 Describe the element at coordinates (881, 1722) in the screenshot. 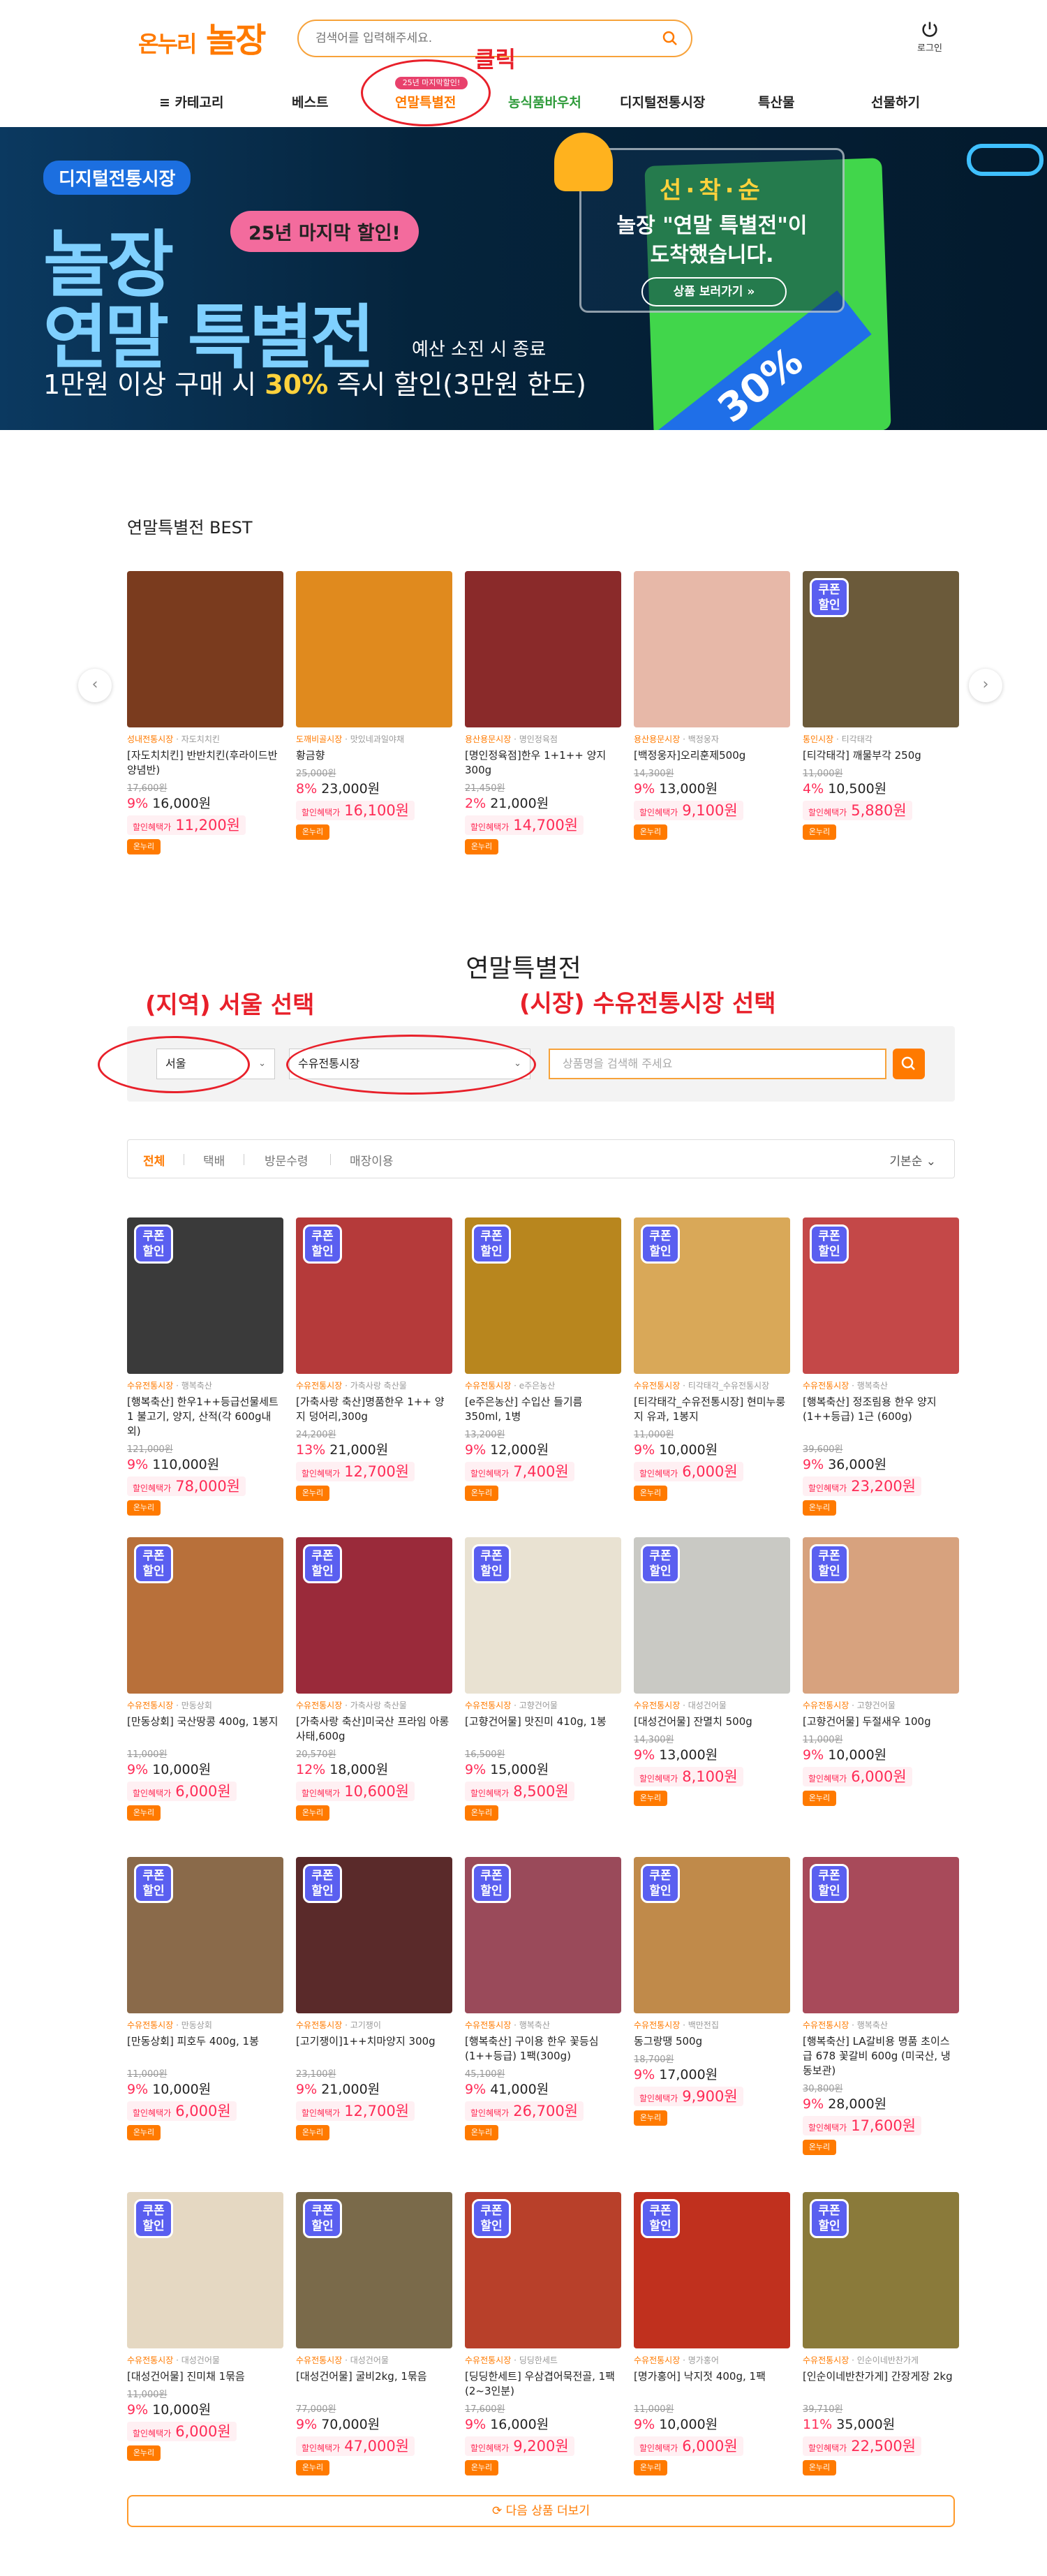

I see `product-name: [고향건어물] 두절새우 100g` at that location.